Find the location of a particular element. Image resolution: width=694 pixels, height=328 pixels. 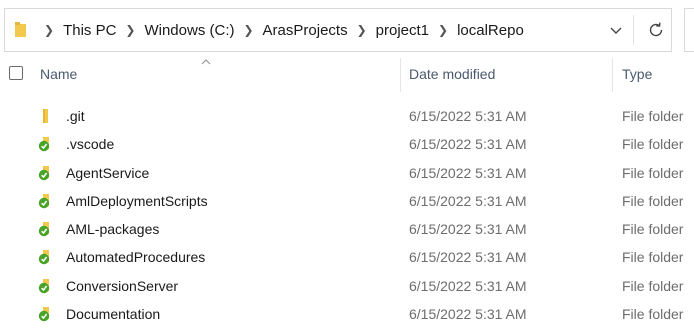

breadcrumb-windows-c: Windows (C:) is located at coordinates (189, 30).